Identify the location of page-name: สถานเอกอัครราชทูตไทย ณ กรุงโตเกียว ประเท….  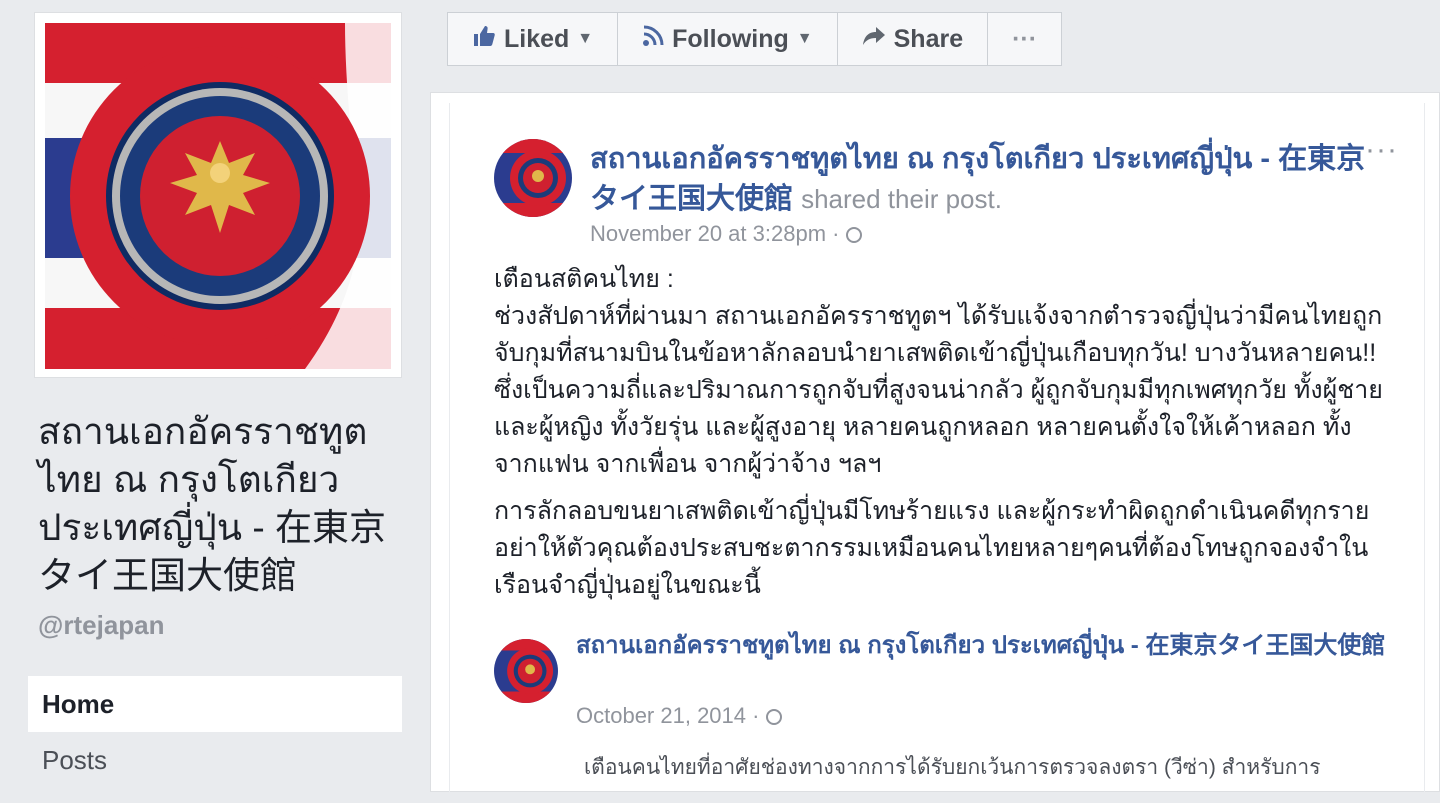
(218, 504).